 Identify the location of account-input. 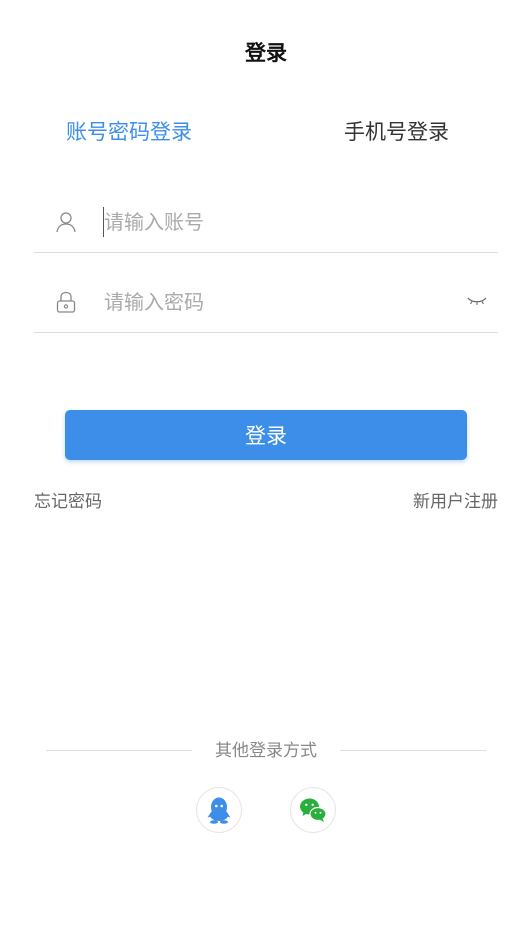
(284, 222).